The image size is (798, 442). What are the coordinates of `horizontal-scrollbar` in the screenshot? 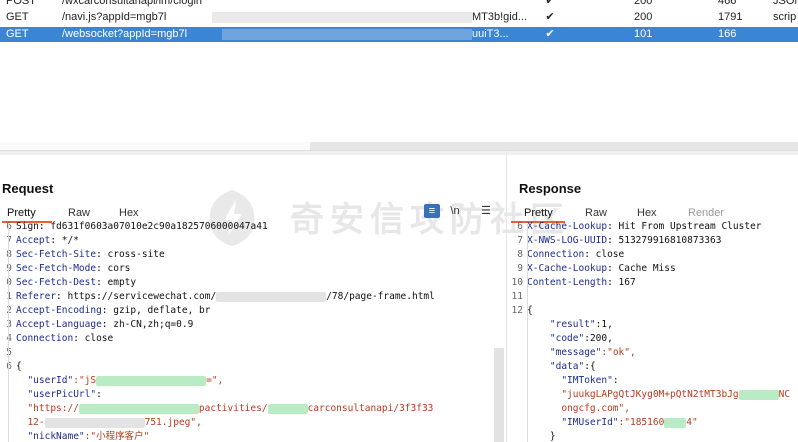 It's located at (554, 146).